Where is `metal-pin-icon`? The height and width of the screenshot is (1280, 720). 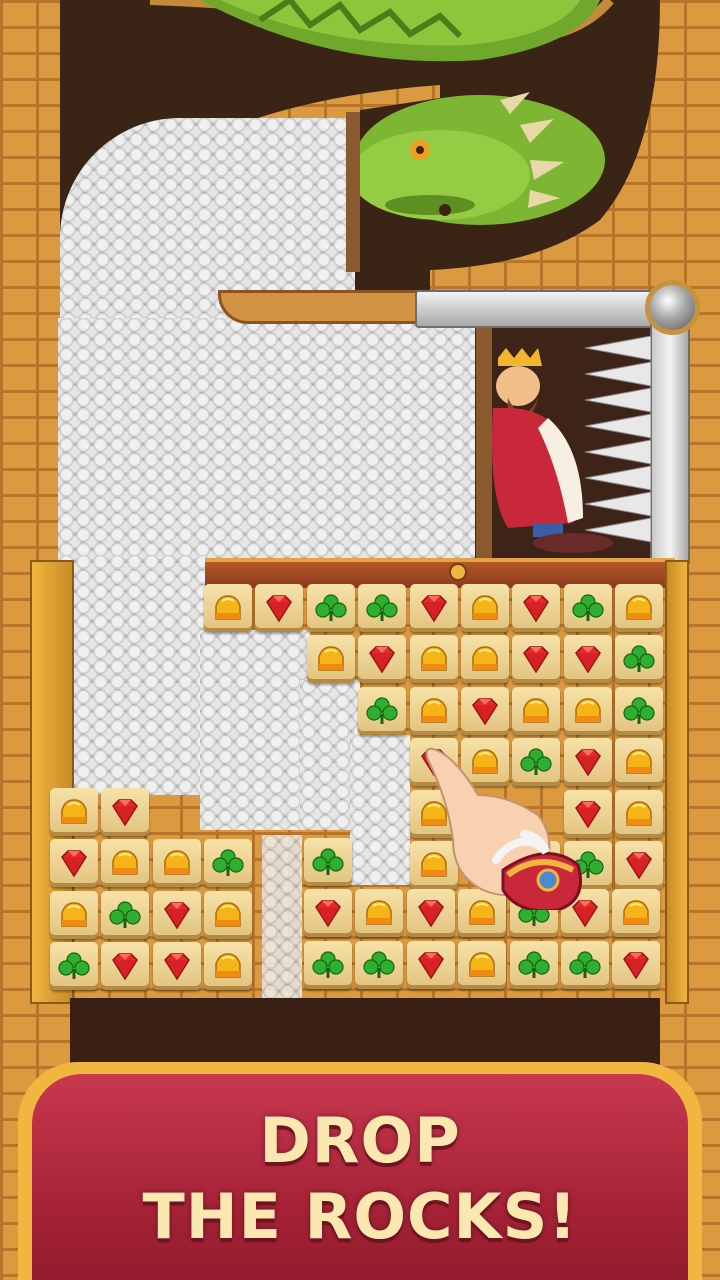 metal-pin-icon is located at coordinates (672, 307).